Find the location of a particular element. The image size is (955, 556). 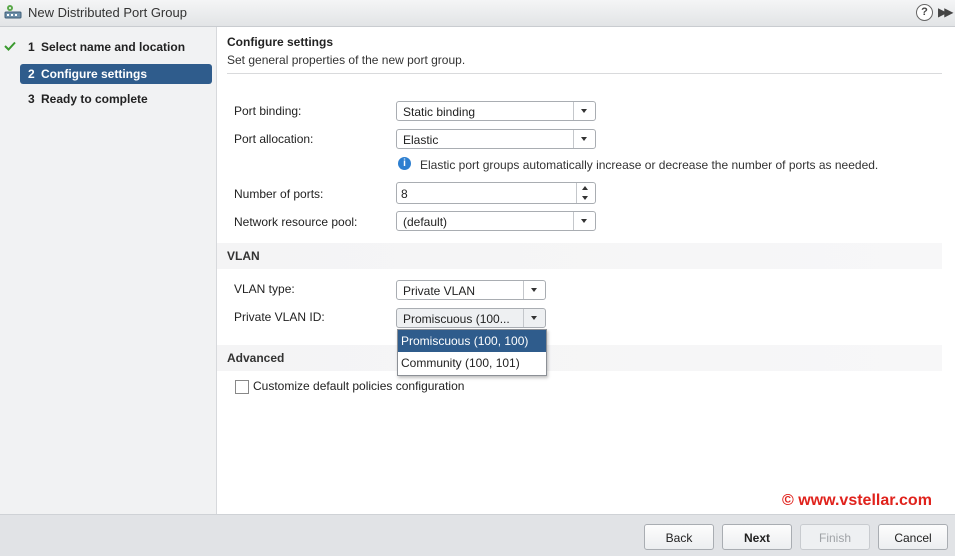

step-ready-to-complete: 3 Ready to complete is located at coordinates (116, 99).